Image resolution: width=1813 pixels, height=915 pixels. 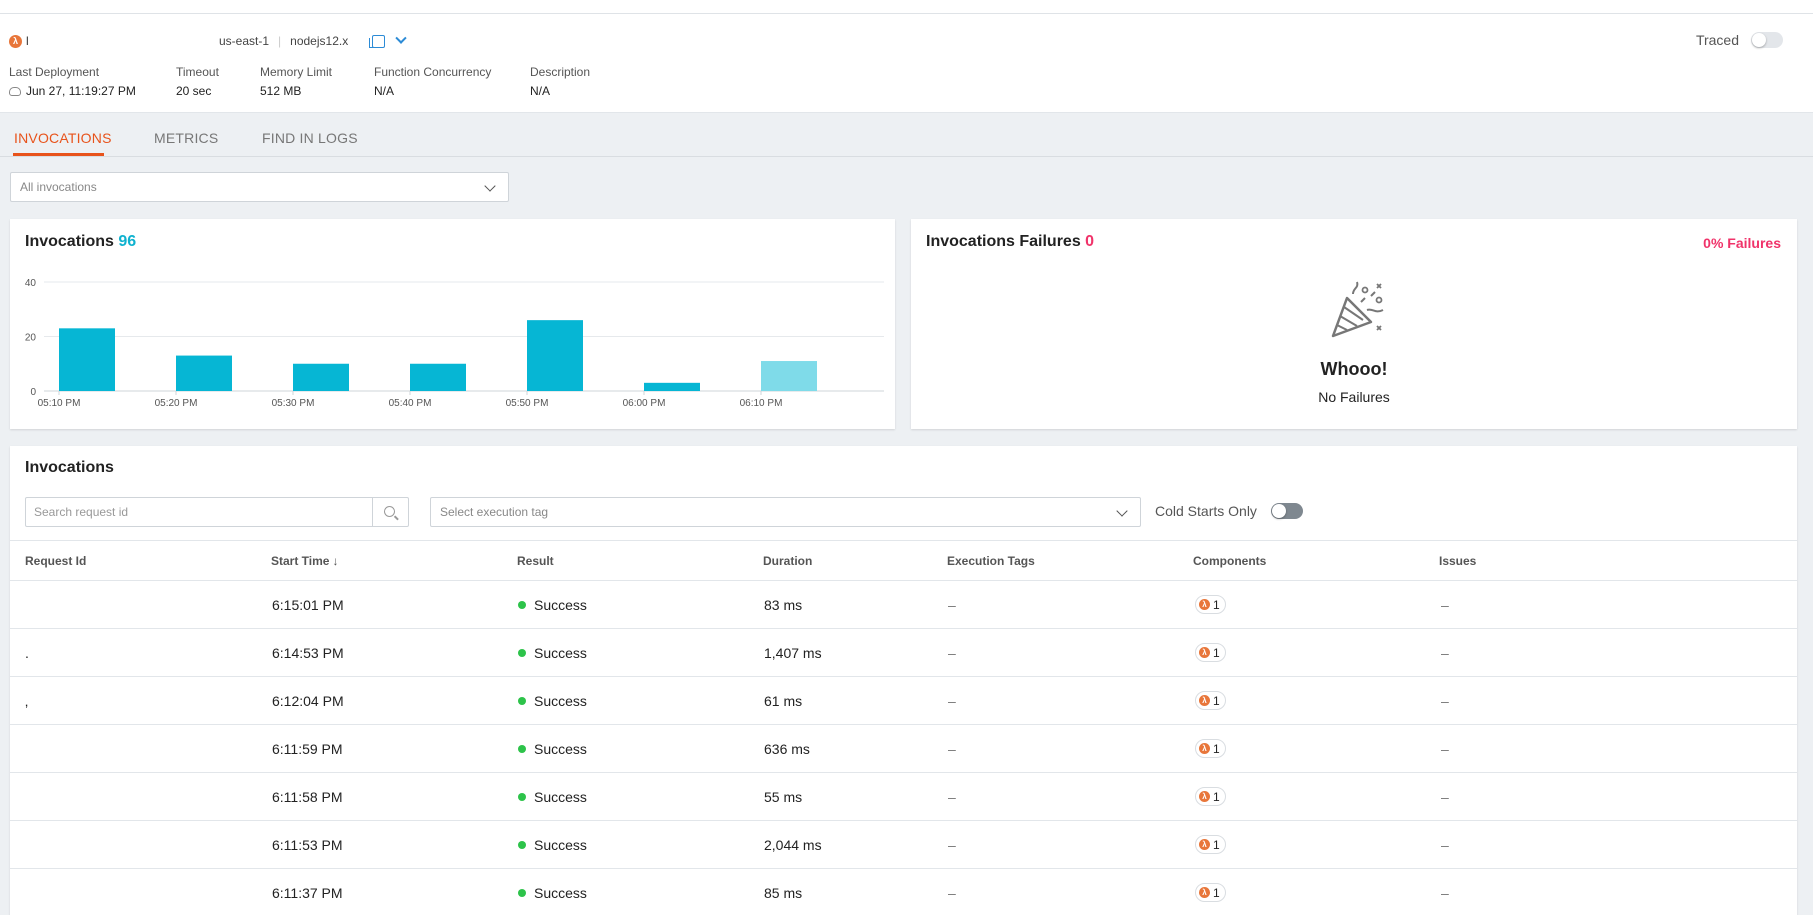 What do you see at coordinates (81, 91) in the screenshot?
I see `deployment-time: Jun 27, 11:19:27 PM` at bounding box center [81, 91].